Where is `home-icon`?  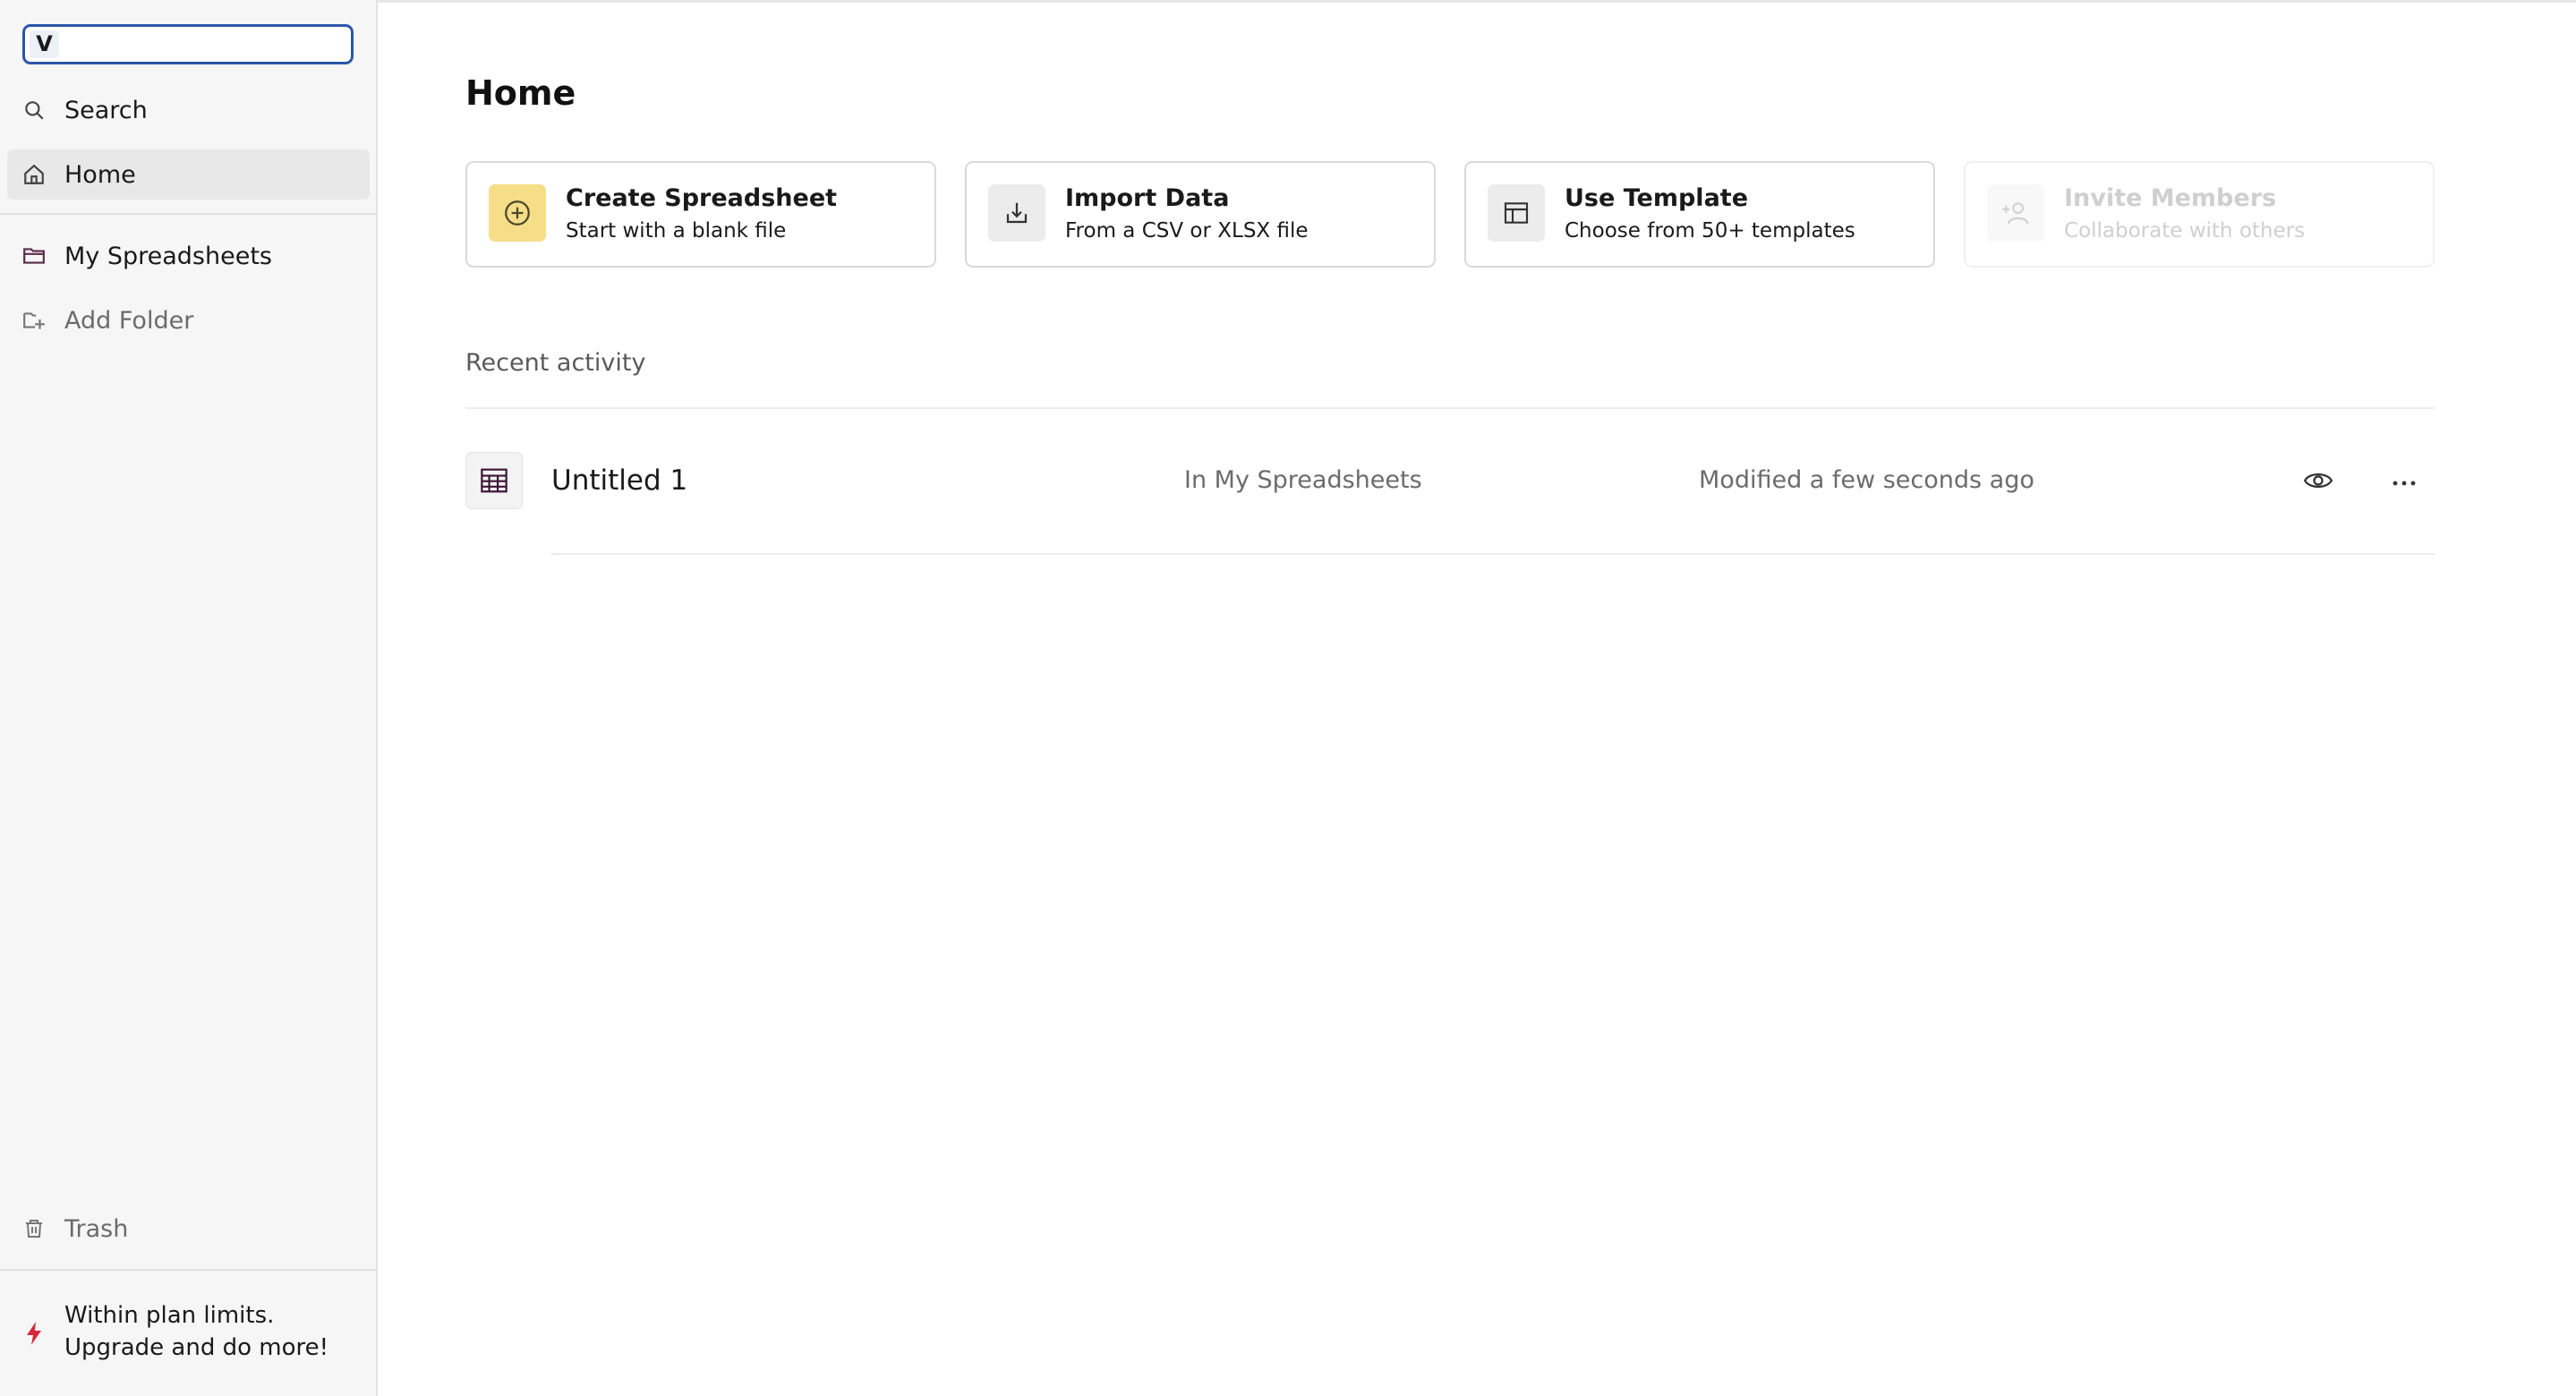 home-icon is located at coordinates (34, 174).